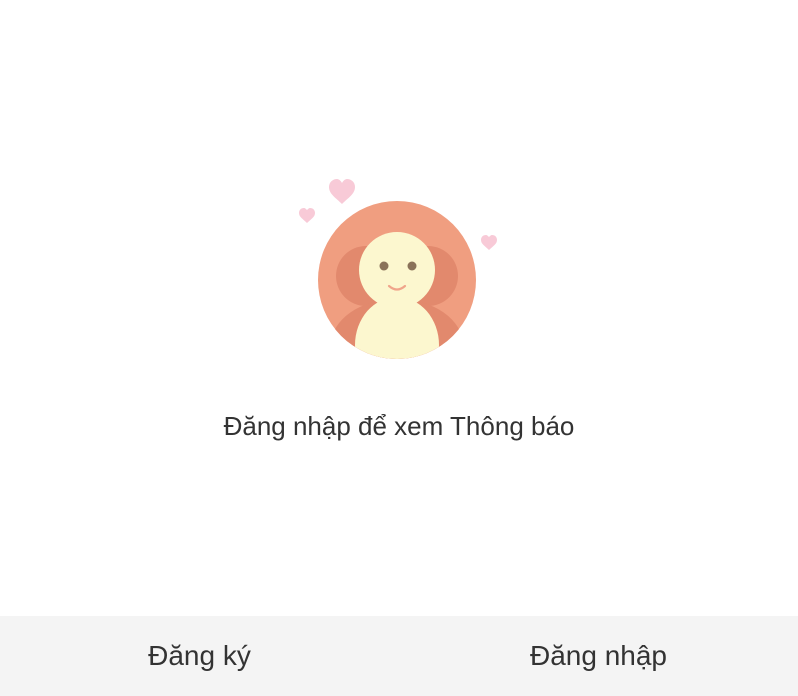  Describe the element at coordinates (199, 656) in the screenshot. I see `register-button: Đăng ký` at that location.